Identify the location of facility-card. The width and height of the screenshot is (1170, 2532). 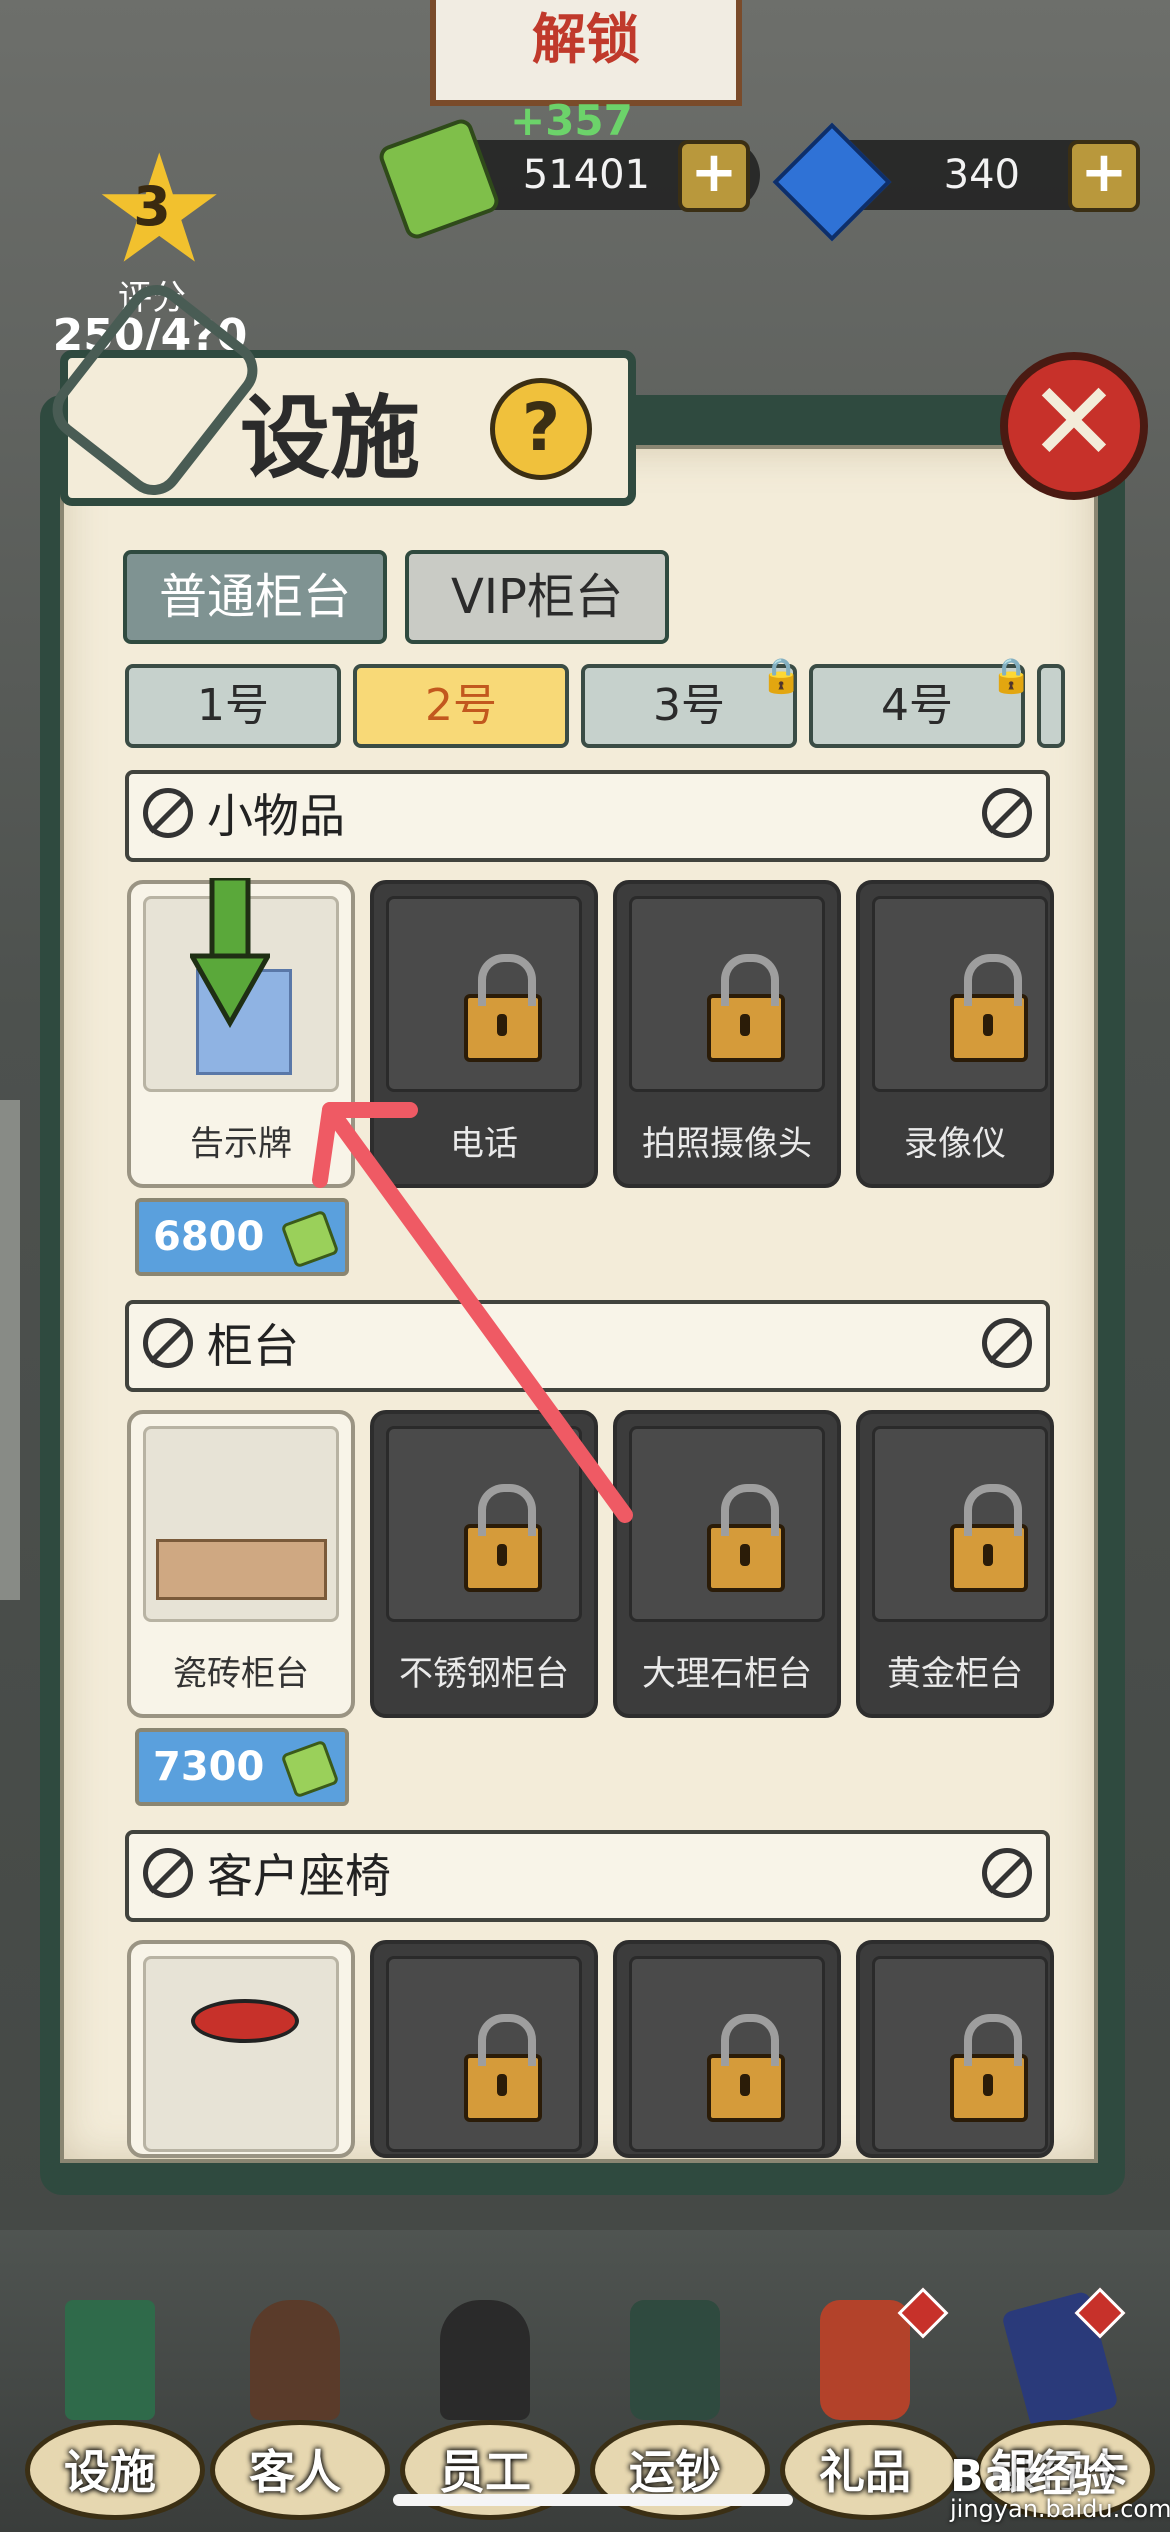
(241, 2049).